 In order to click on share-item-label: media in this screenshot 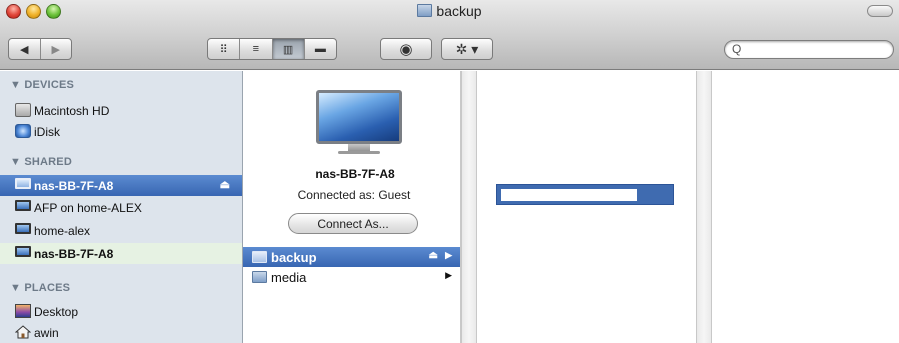, I will do `click(289, 277)`.